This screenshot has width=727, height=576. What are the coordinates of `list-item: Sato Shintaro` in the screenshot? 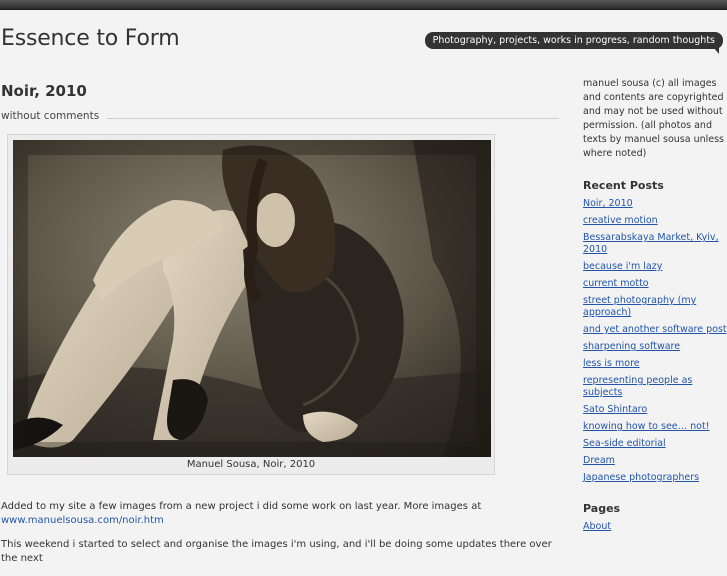 It's located at (655, 410).